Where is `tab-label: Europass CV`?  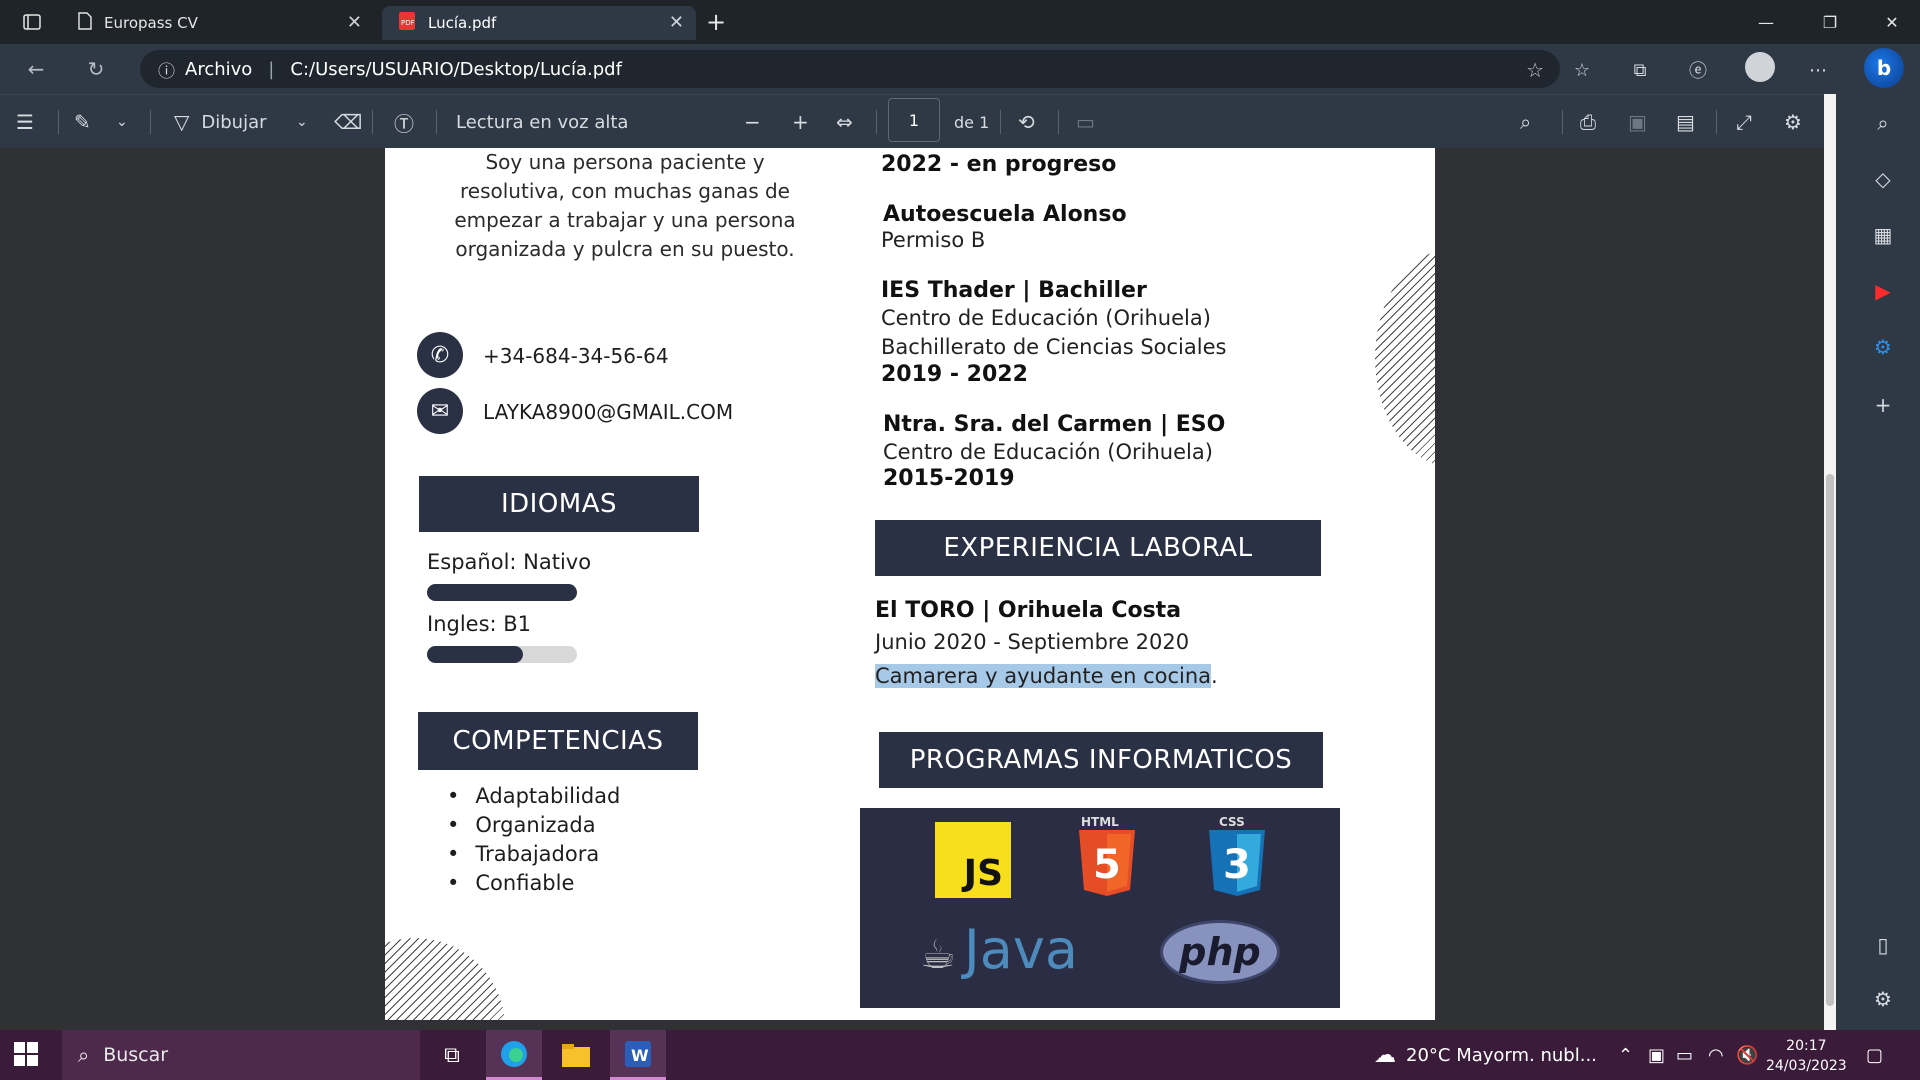
tab-label: Europass CV is located at coordinates (151, 23).